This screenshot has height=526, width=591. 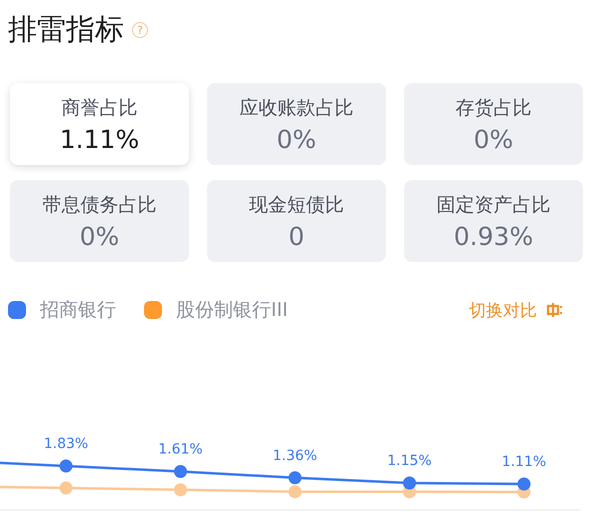 I want to click on metric-value: 0, so click(x=296, y=236).